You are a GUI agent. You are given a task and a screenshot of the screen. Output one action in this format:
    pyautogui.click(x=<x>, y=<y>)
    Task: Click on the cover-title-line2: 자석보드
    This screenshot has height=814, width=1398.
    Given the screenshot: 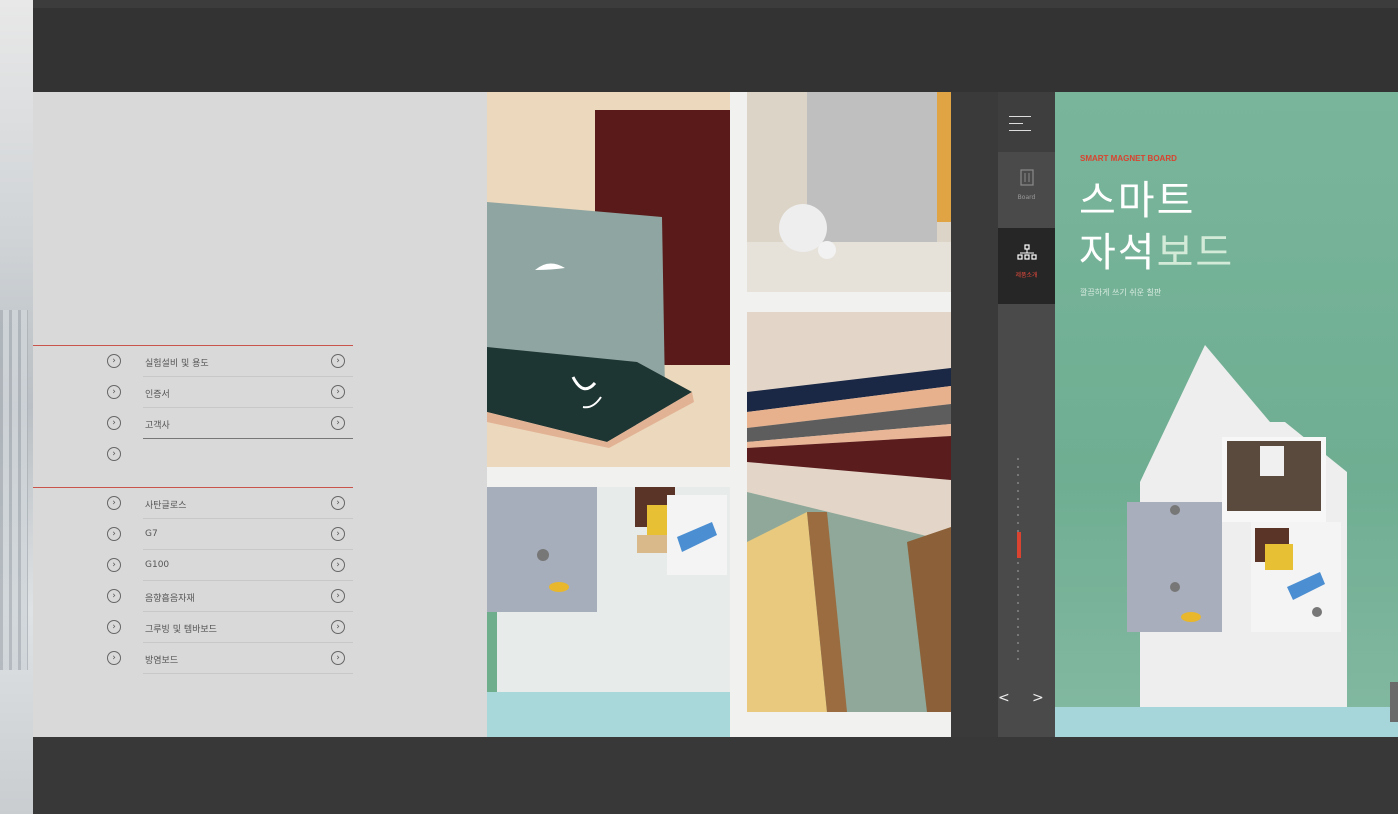 What is the action you would take?
    pyautogui.click(x=1156, y=249)
    